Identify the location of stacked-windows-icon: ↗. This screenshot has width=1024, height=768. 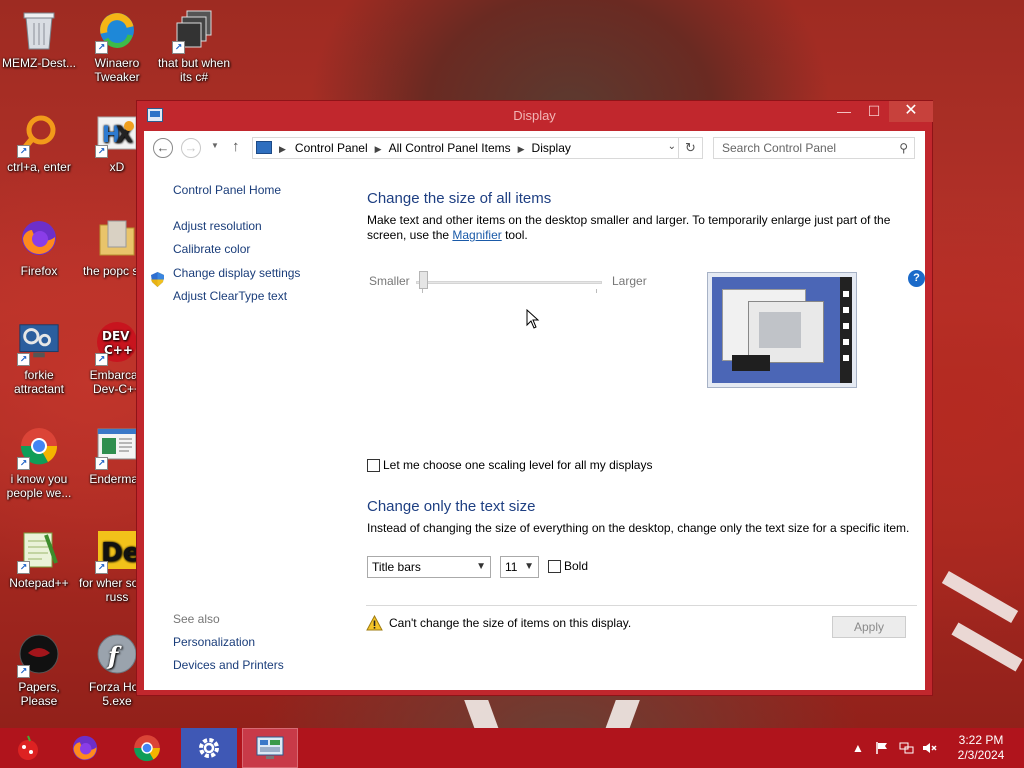
(194, 31).